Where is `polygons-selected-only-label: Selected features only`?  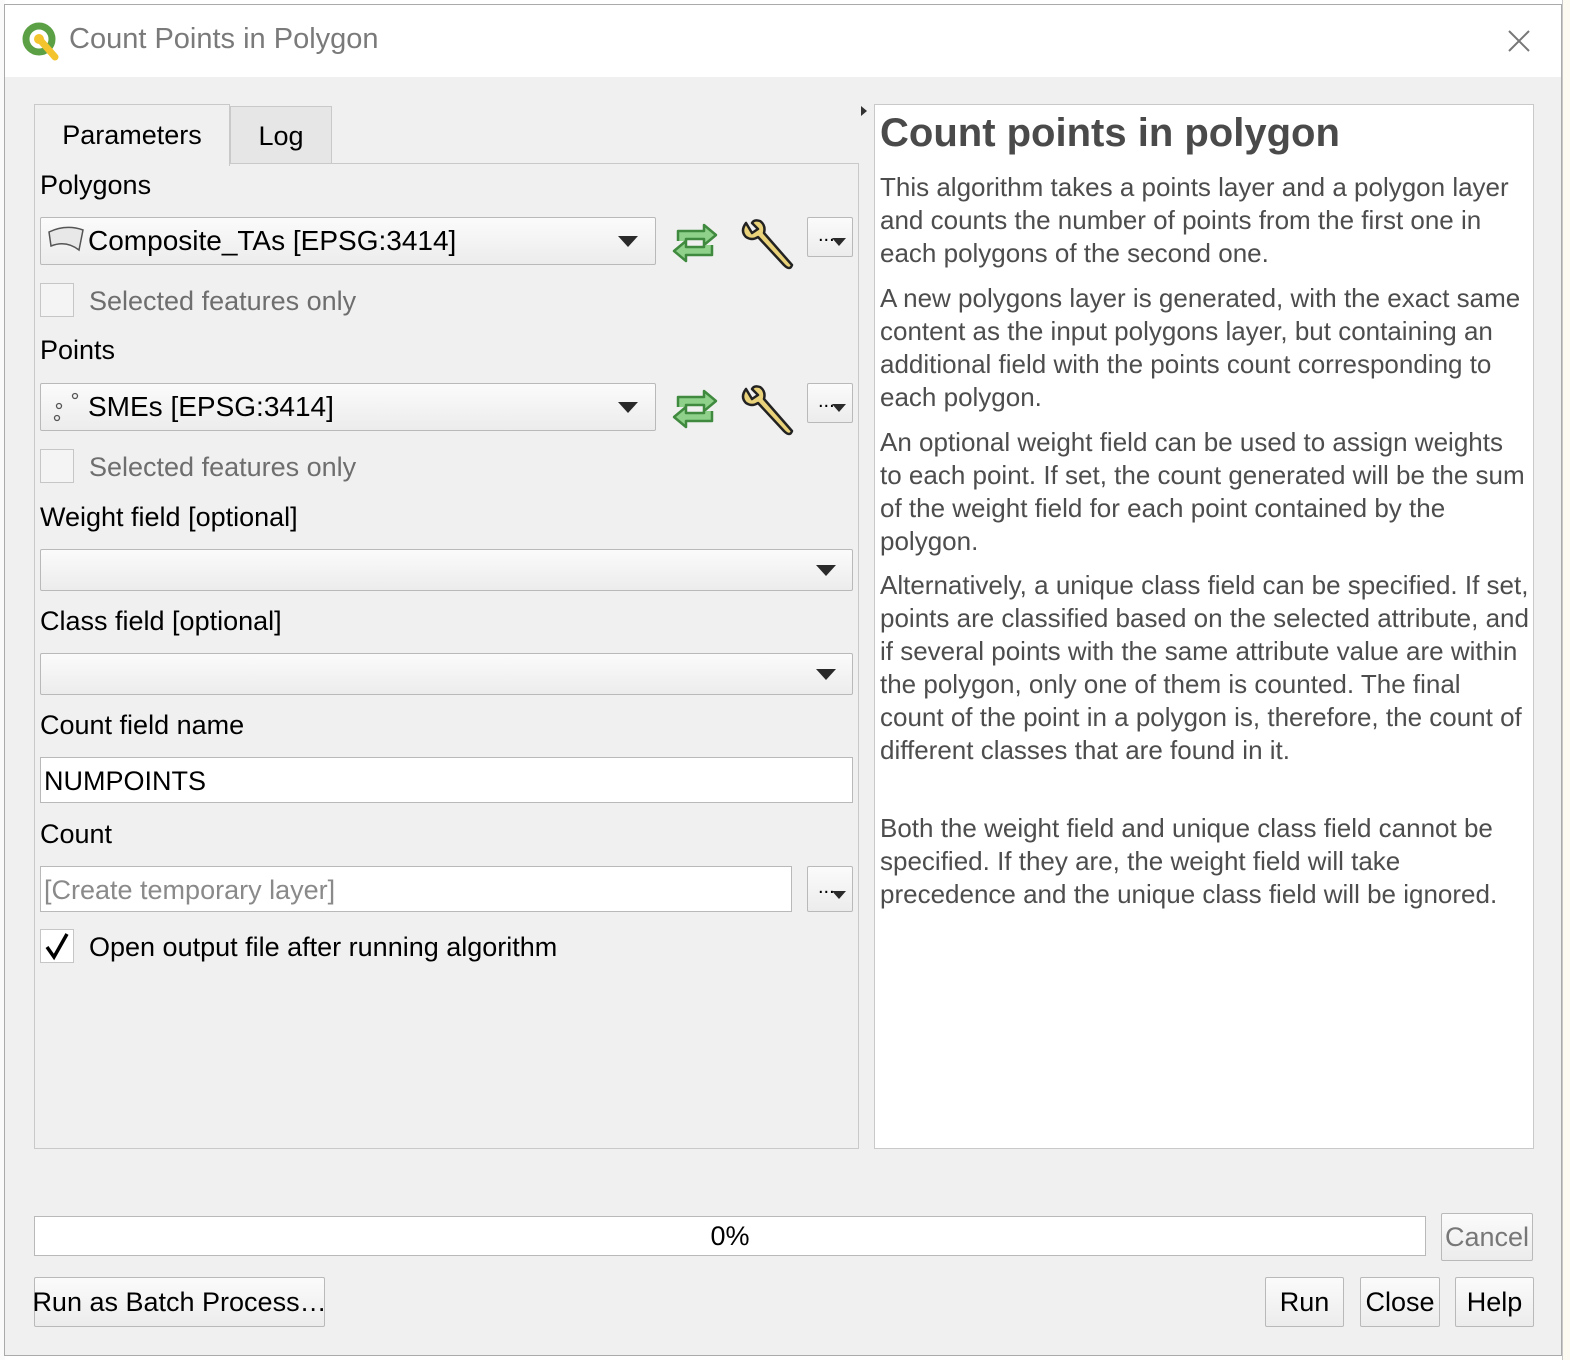 polygons-selected-only-label: Selected features only is located at coordinates (223, 301).